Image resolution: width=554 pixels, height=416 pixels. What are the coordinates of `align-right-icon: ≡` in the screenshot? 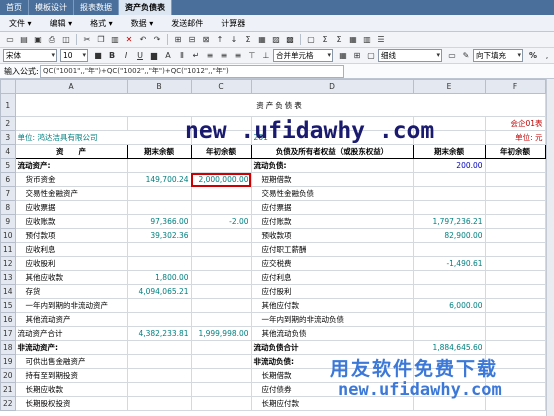 It's located at (238, 56).